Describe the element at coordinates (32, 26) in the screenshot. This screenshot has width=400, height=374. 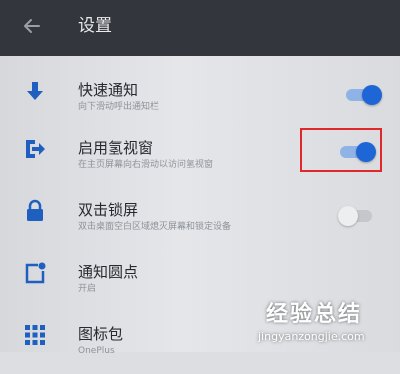
I see `arrow-left-icon` at that location.